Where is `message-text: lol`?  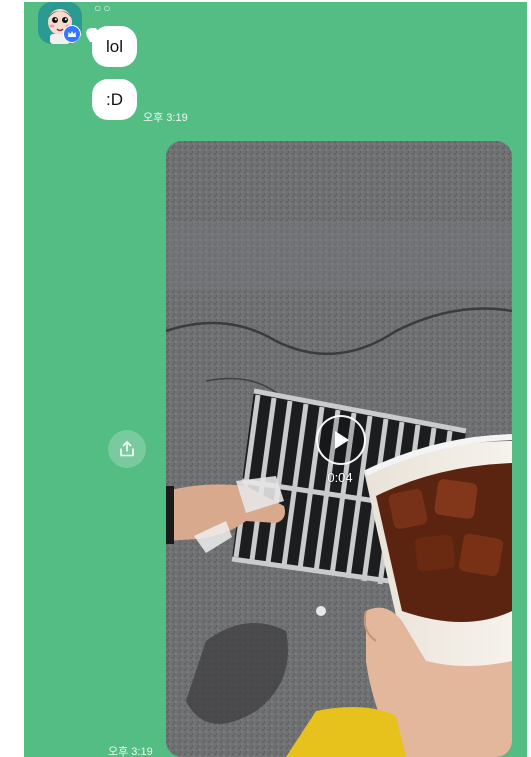
message-text: lol is located at coordinates (115, 46).